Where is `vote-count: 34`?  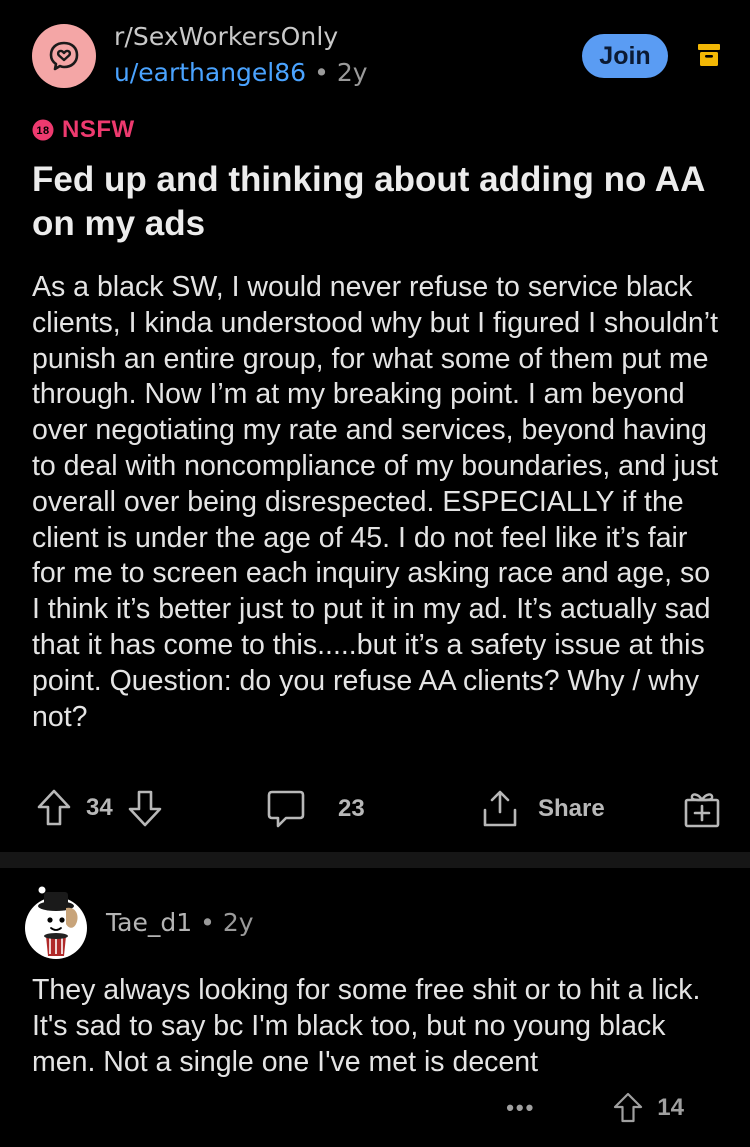 vote-count: 34 is located at coordinates (99, 807).